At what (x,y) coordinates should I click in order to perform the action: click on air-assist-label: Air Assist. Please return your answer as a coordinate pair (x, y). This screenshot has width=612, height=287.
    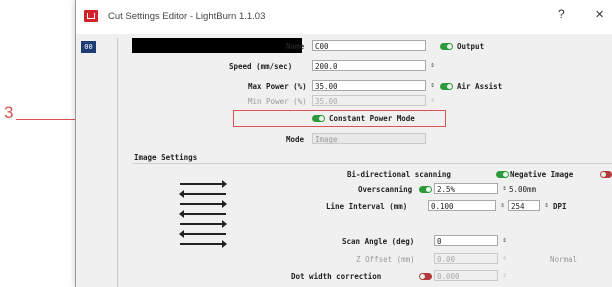
    Looking at the image, I should click on (480, 86).